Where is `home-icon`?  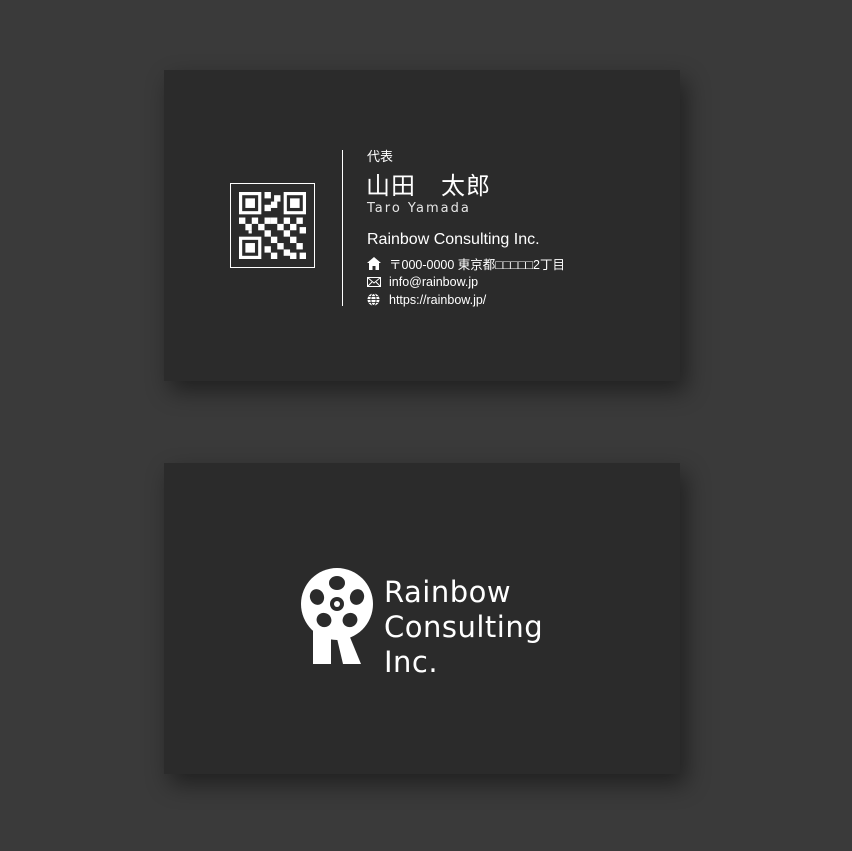
home-icon is located at coordinates (375, 264).